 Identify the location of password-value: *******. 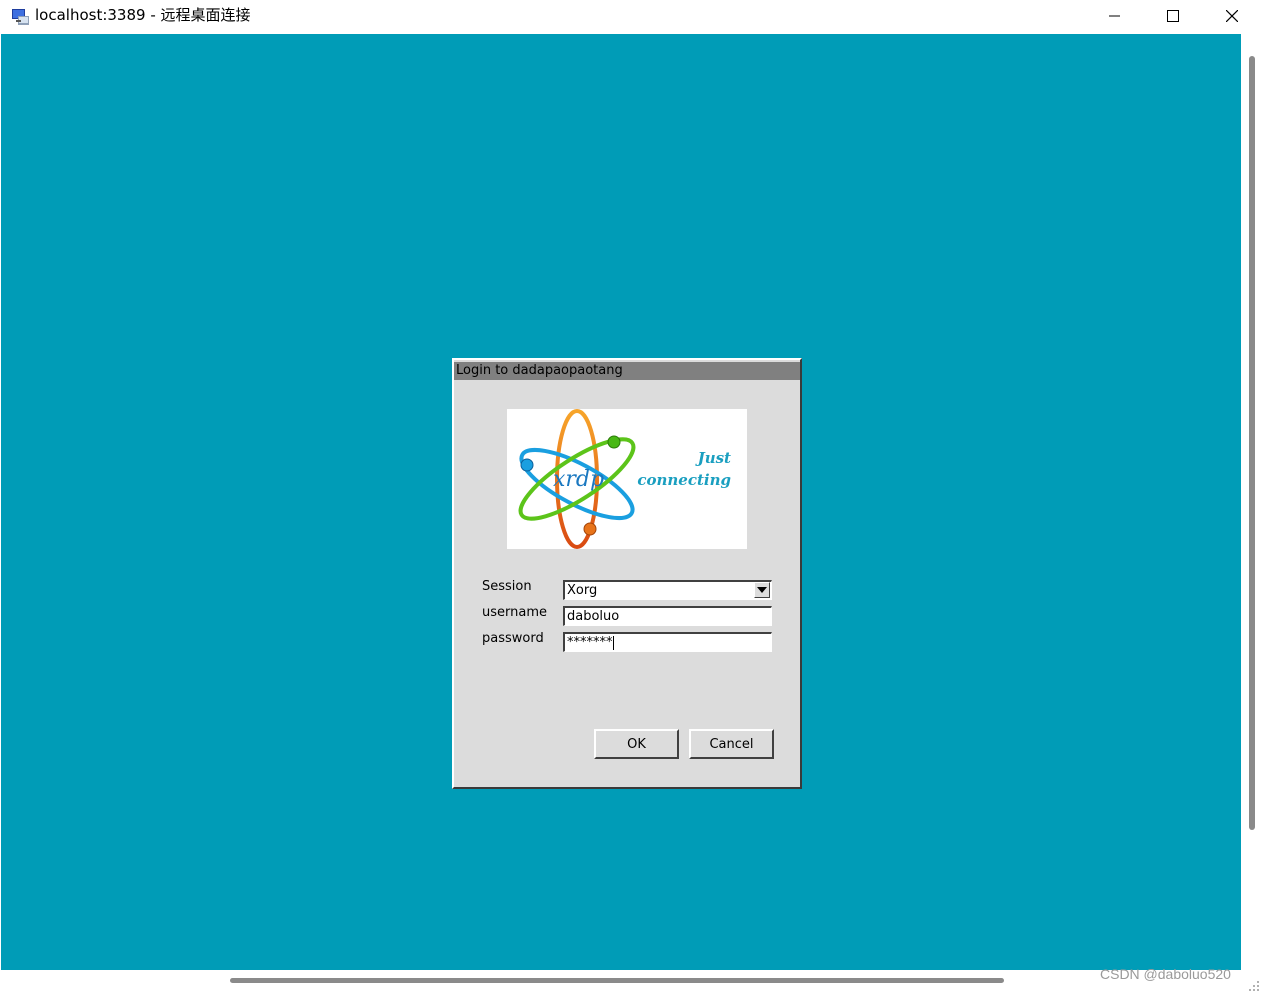
(590, 642).